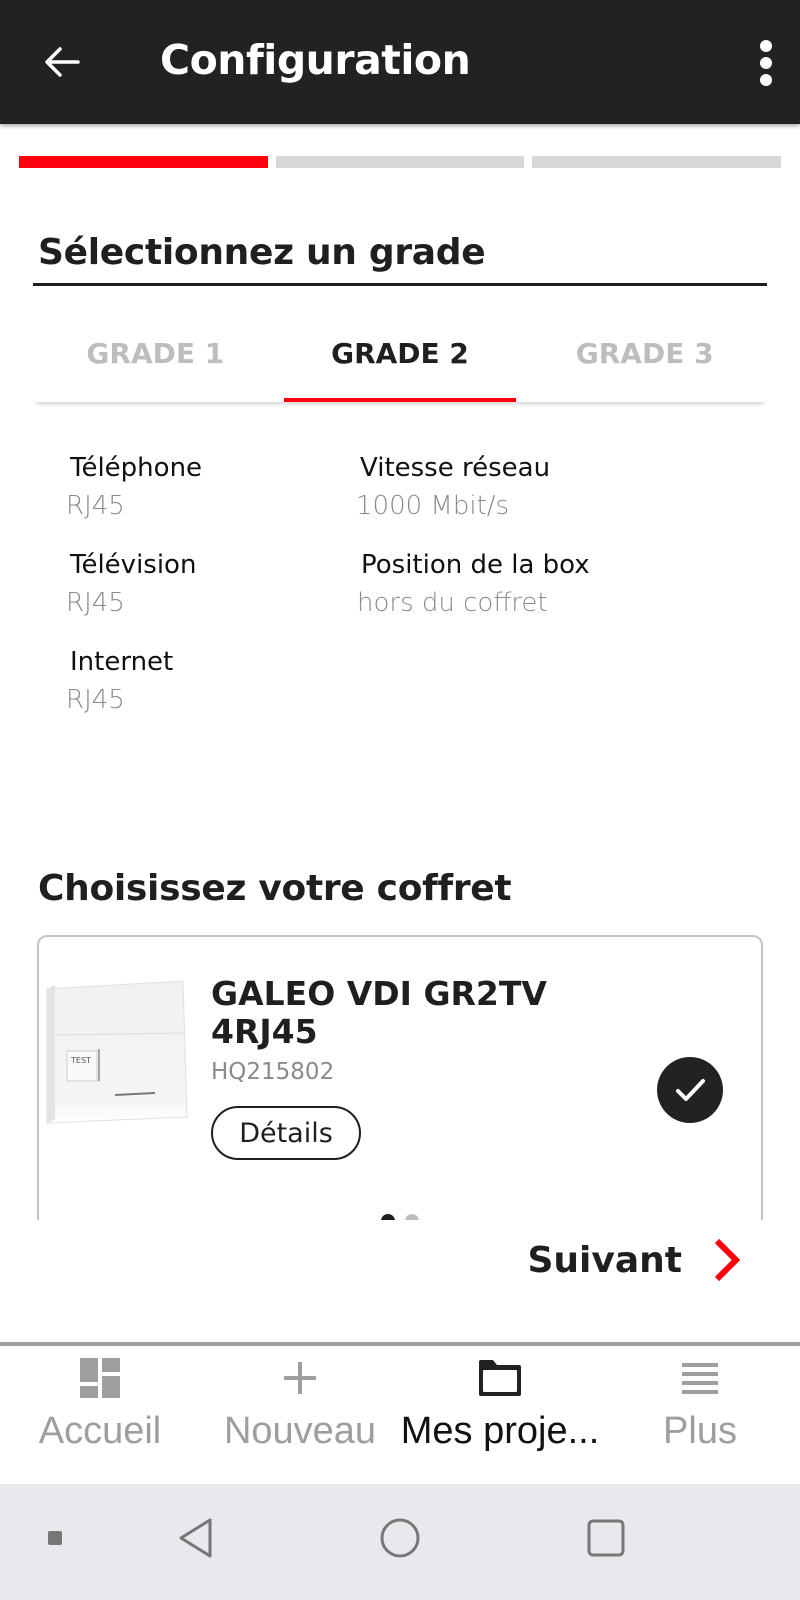  I want to click on next-button-label: Suivant, so click(605, 1260).